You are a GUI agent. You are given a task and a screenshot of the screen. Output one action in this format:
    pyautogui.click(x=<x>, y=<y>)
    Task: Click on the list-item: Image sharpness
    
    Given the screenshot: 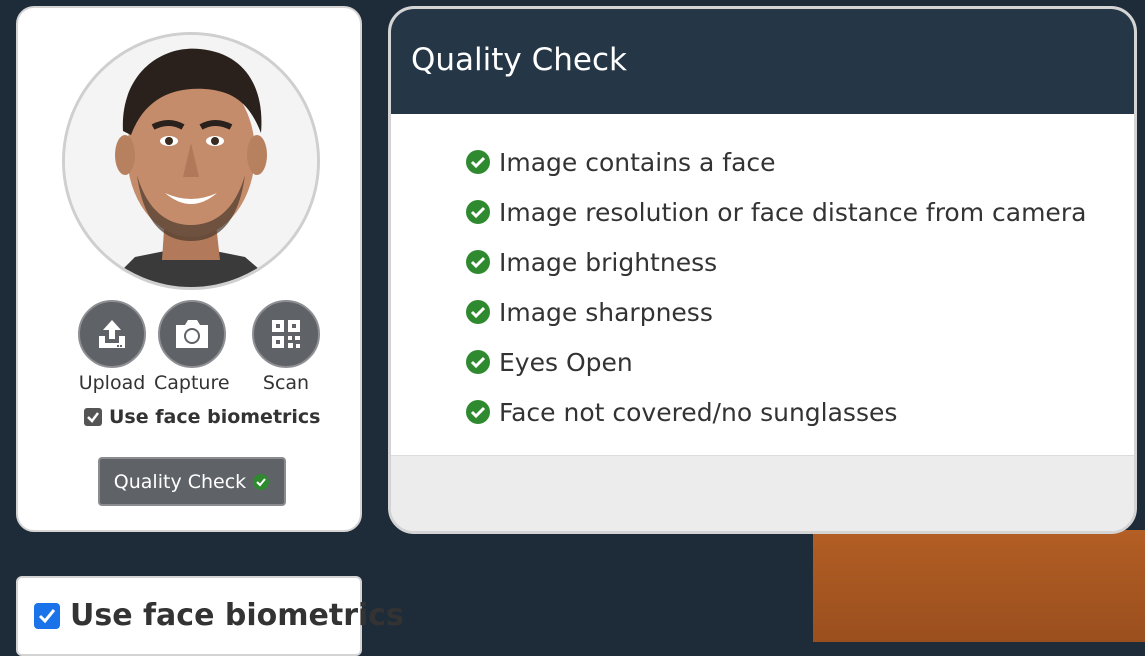 What is the action you would take?
    pyautogui.click(x=775, y=312)
    